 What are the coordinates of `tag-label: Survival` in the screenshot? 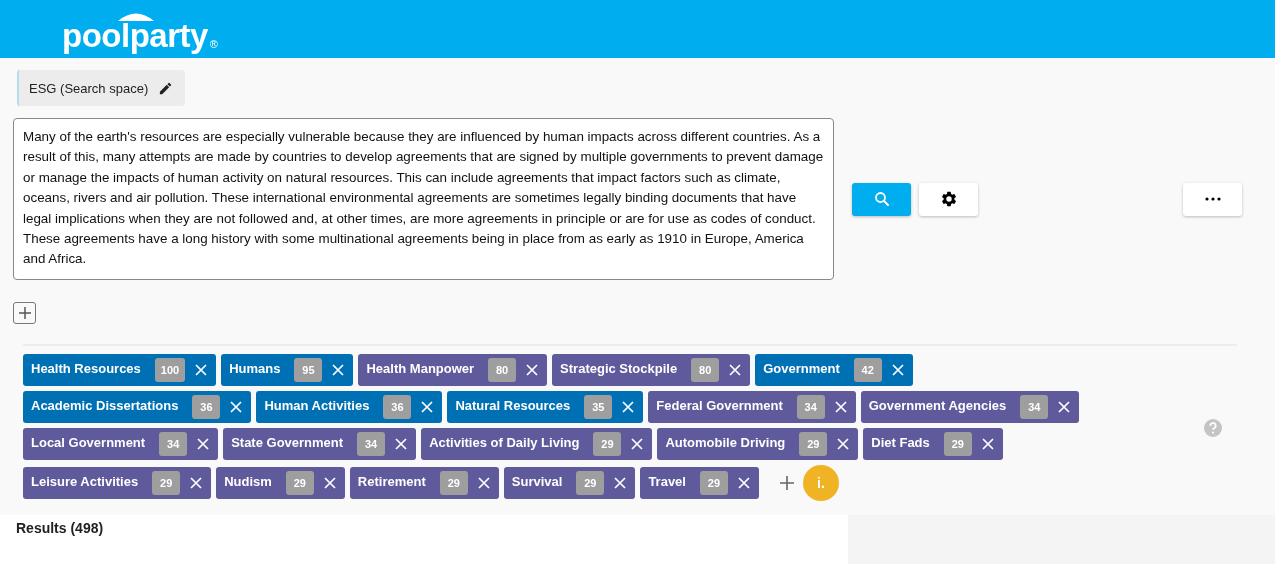 It's located at (537, 481).